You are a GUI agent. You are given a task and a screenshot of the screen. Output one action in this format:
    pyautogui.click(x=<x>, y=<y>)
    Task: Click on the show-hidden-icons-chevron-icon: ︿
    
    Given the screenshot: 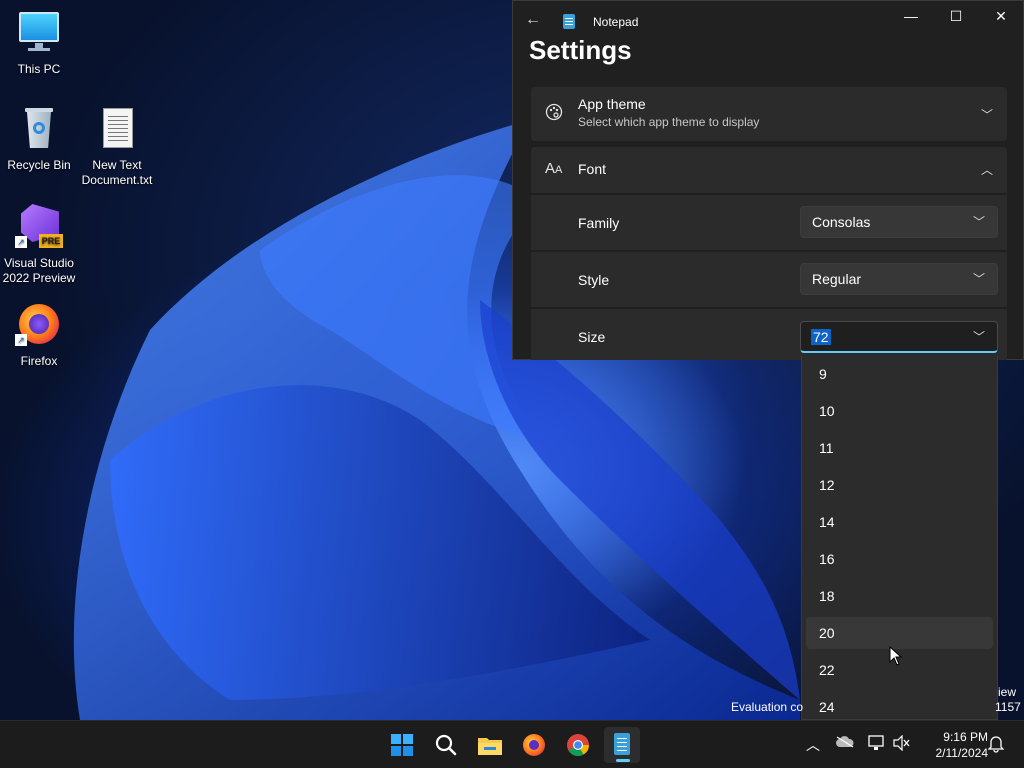 What is the action you would take?
    pyautogui.click(x=813, y=745)
    